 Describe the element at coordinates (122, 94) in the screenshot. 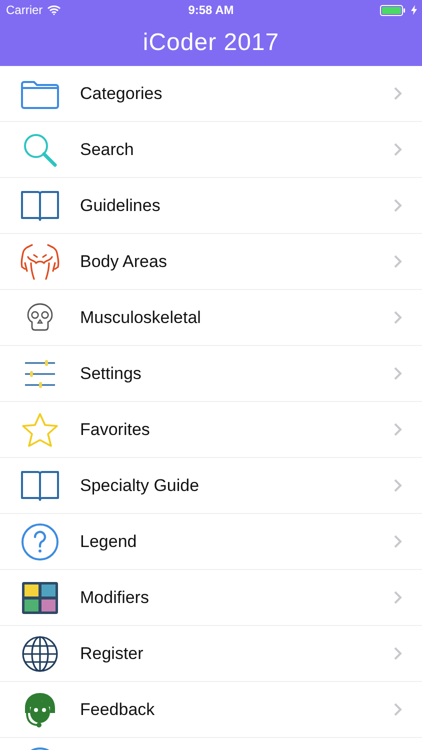

I see `menu-label: Categories` at that location.